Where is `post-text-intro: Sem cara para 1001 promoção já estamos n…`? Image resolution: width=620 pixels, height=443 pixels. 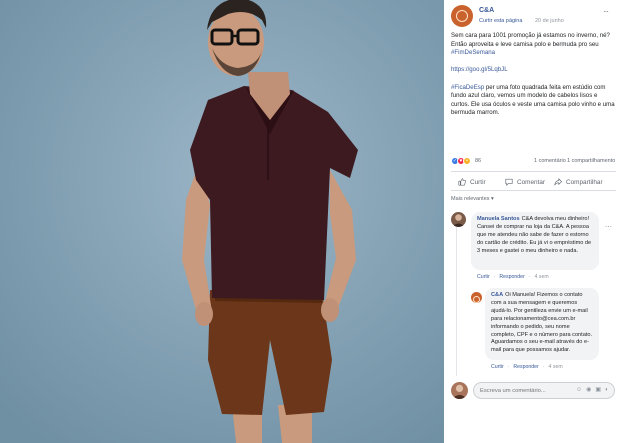
post-text-intro: Sem cara para 1001 promoção já estamos n… is located at coordinates (530, 40).